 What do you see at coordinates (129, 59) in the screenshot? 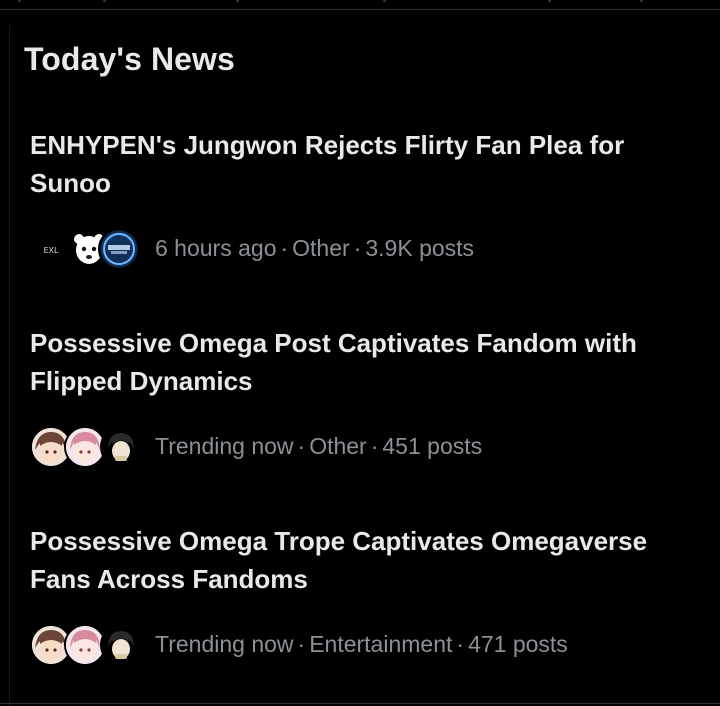
I see `section-title: Today's News` at bounding box center [129, 59].